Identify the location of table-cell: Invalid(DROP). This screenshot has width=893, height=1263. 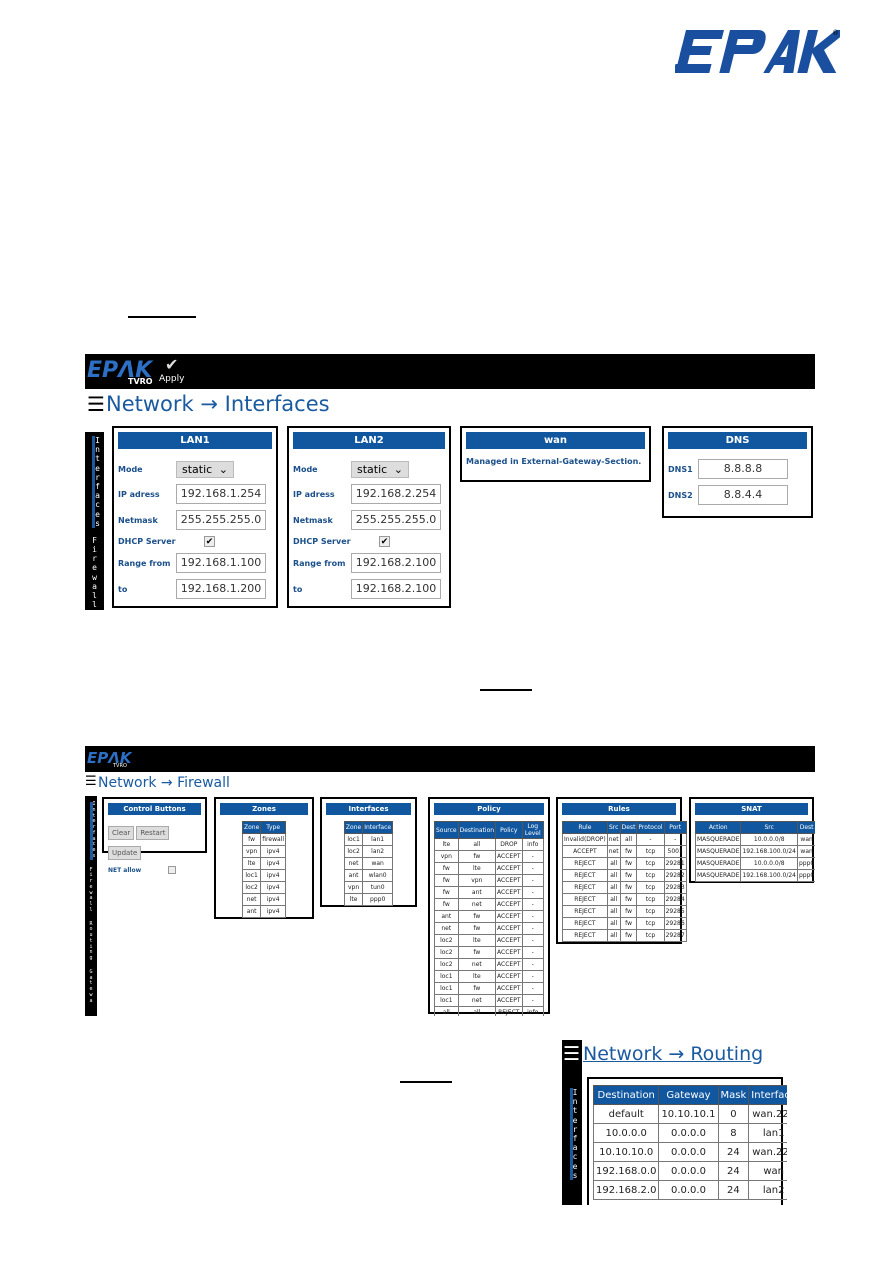
(585, 839).